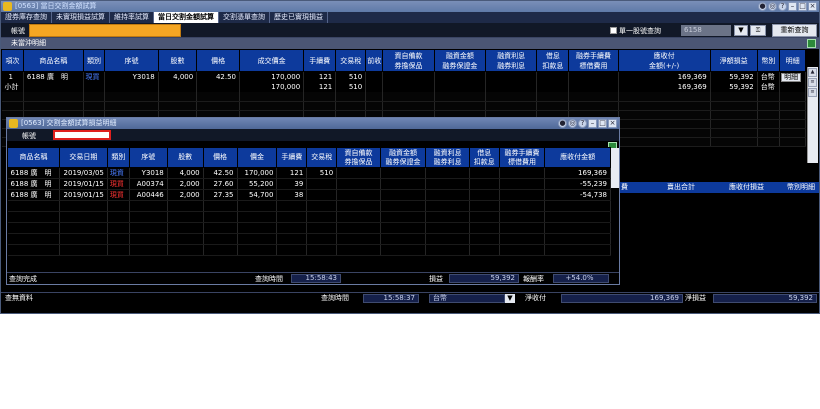  What do you see at coordinates (53, 60) in the screenshot?
I see `main-header-col-1: 商品名稱` at bounding box center [53, 60].